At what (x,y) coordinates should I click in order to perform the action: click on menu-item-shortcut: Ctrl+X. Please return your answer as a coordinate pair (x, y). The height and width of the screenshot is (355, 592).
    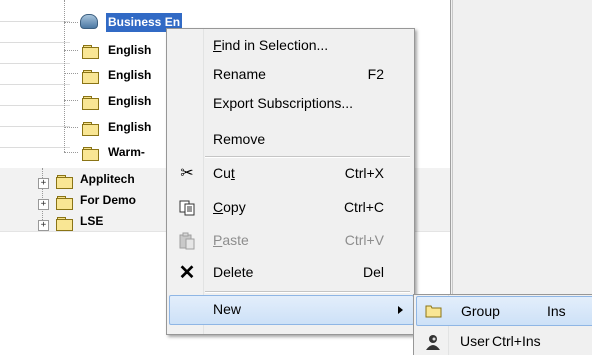
    Looking at the image, I should click on (364, 173).